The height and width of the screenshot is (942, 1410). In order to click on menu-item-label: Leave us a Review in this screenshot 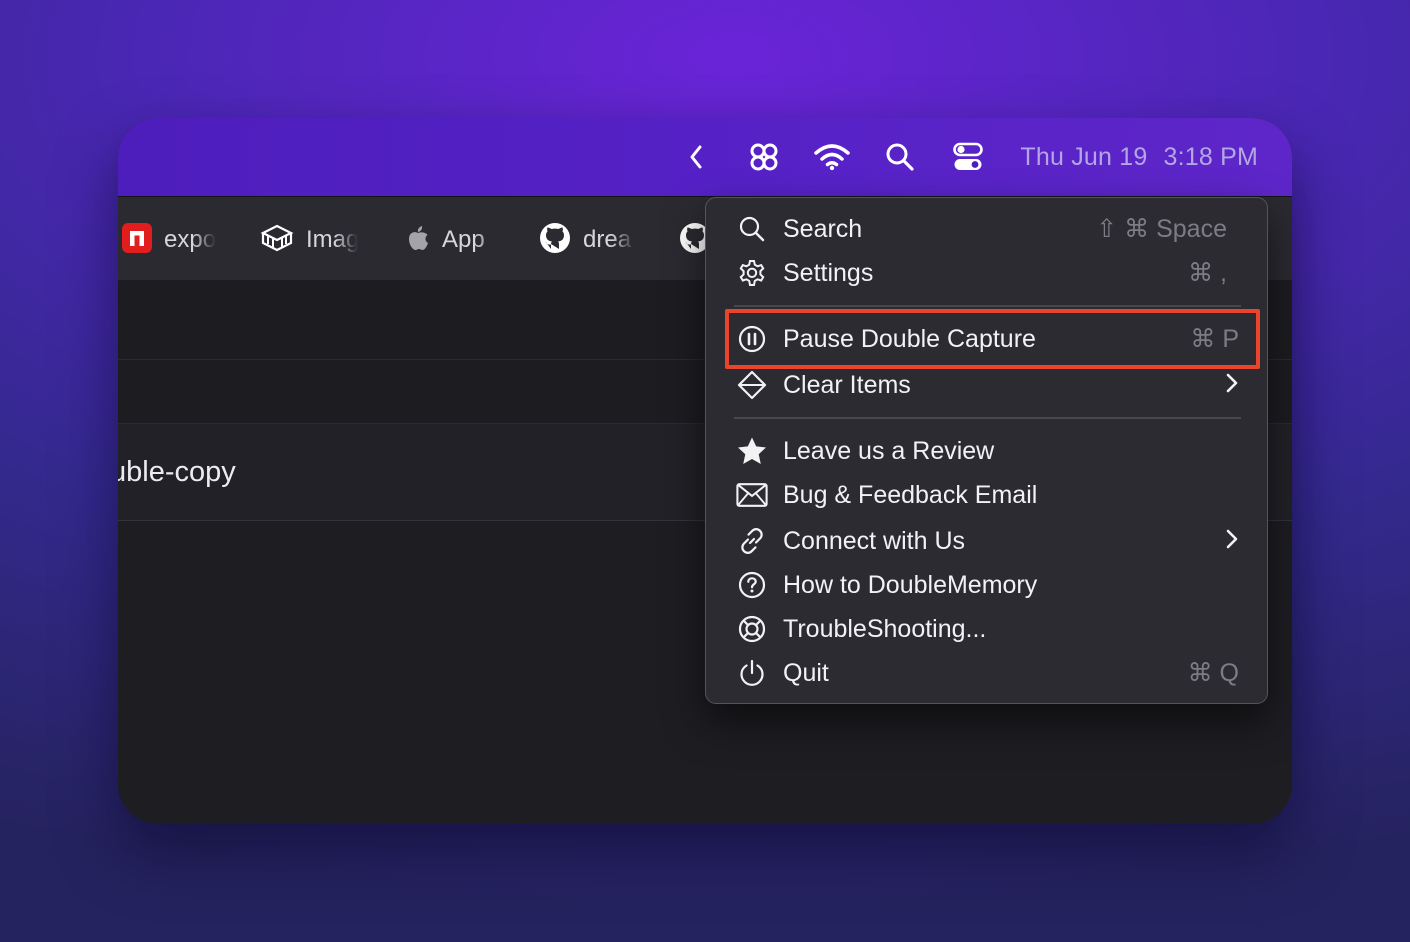, I will do `click(889, 450)`.